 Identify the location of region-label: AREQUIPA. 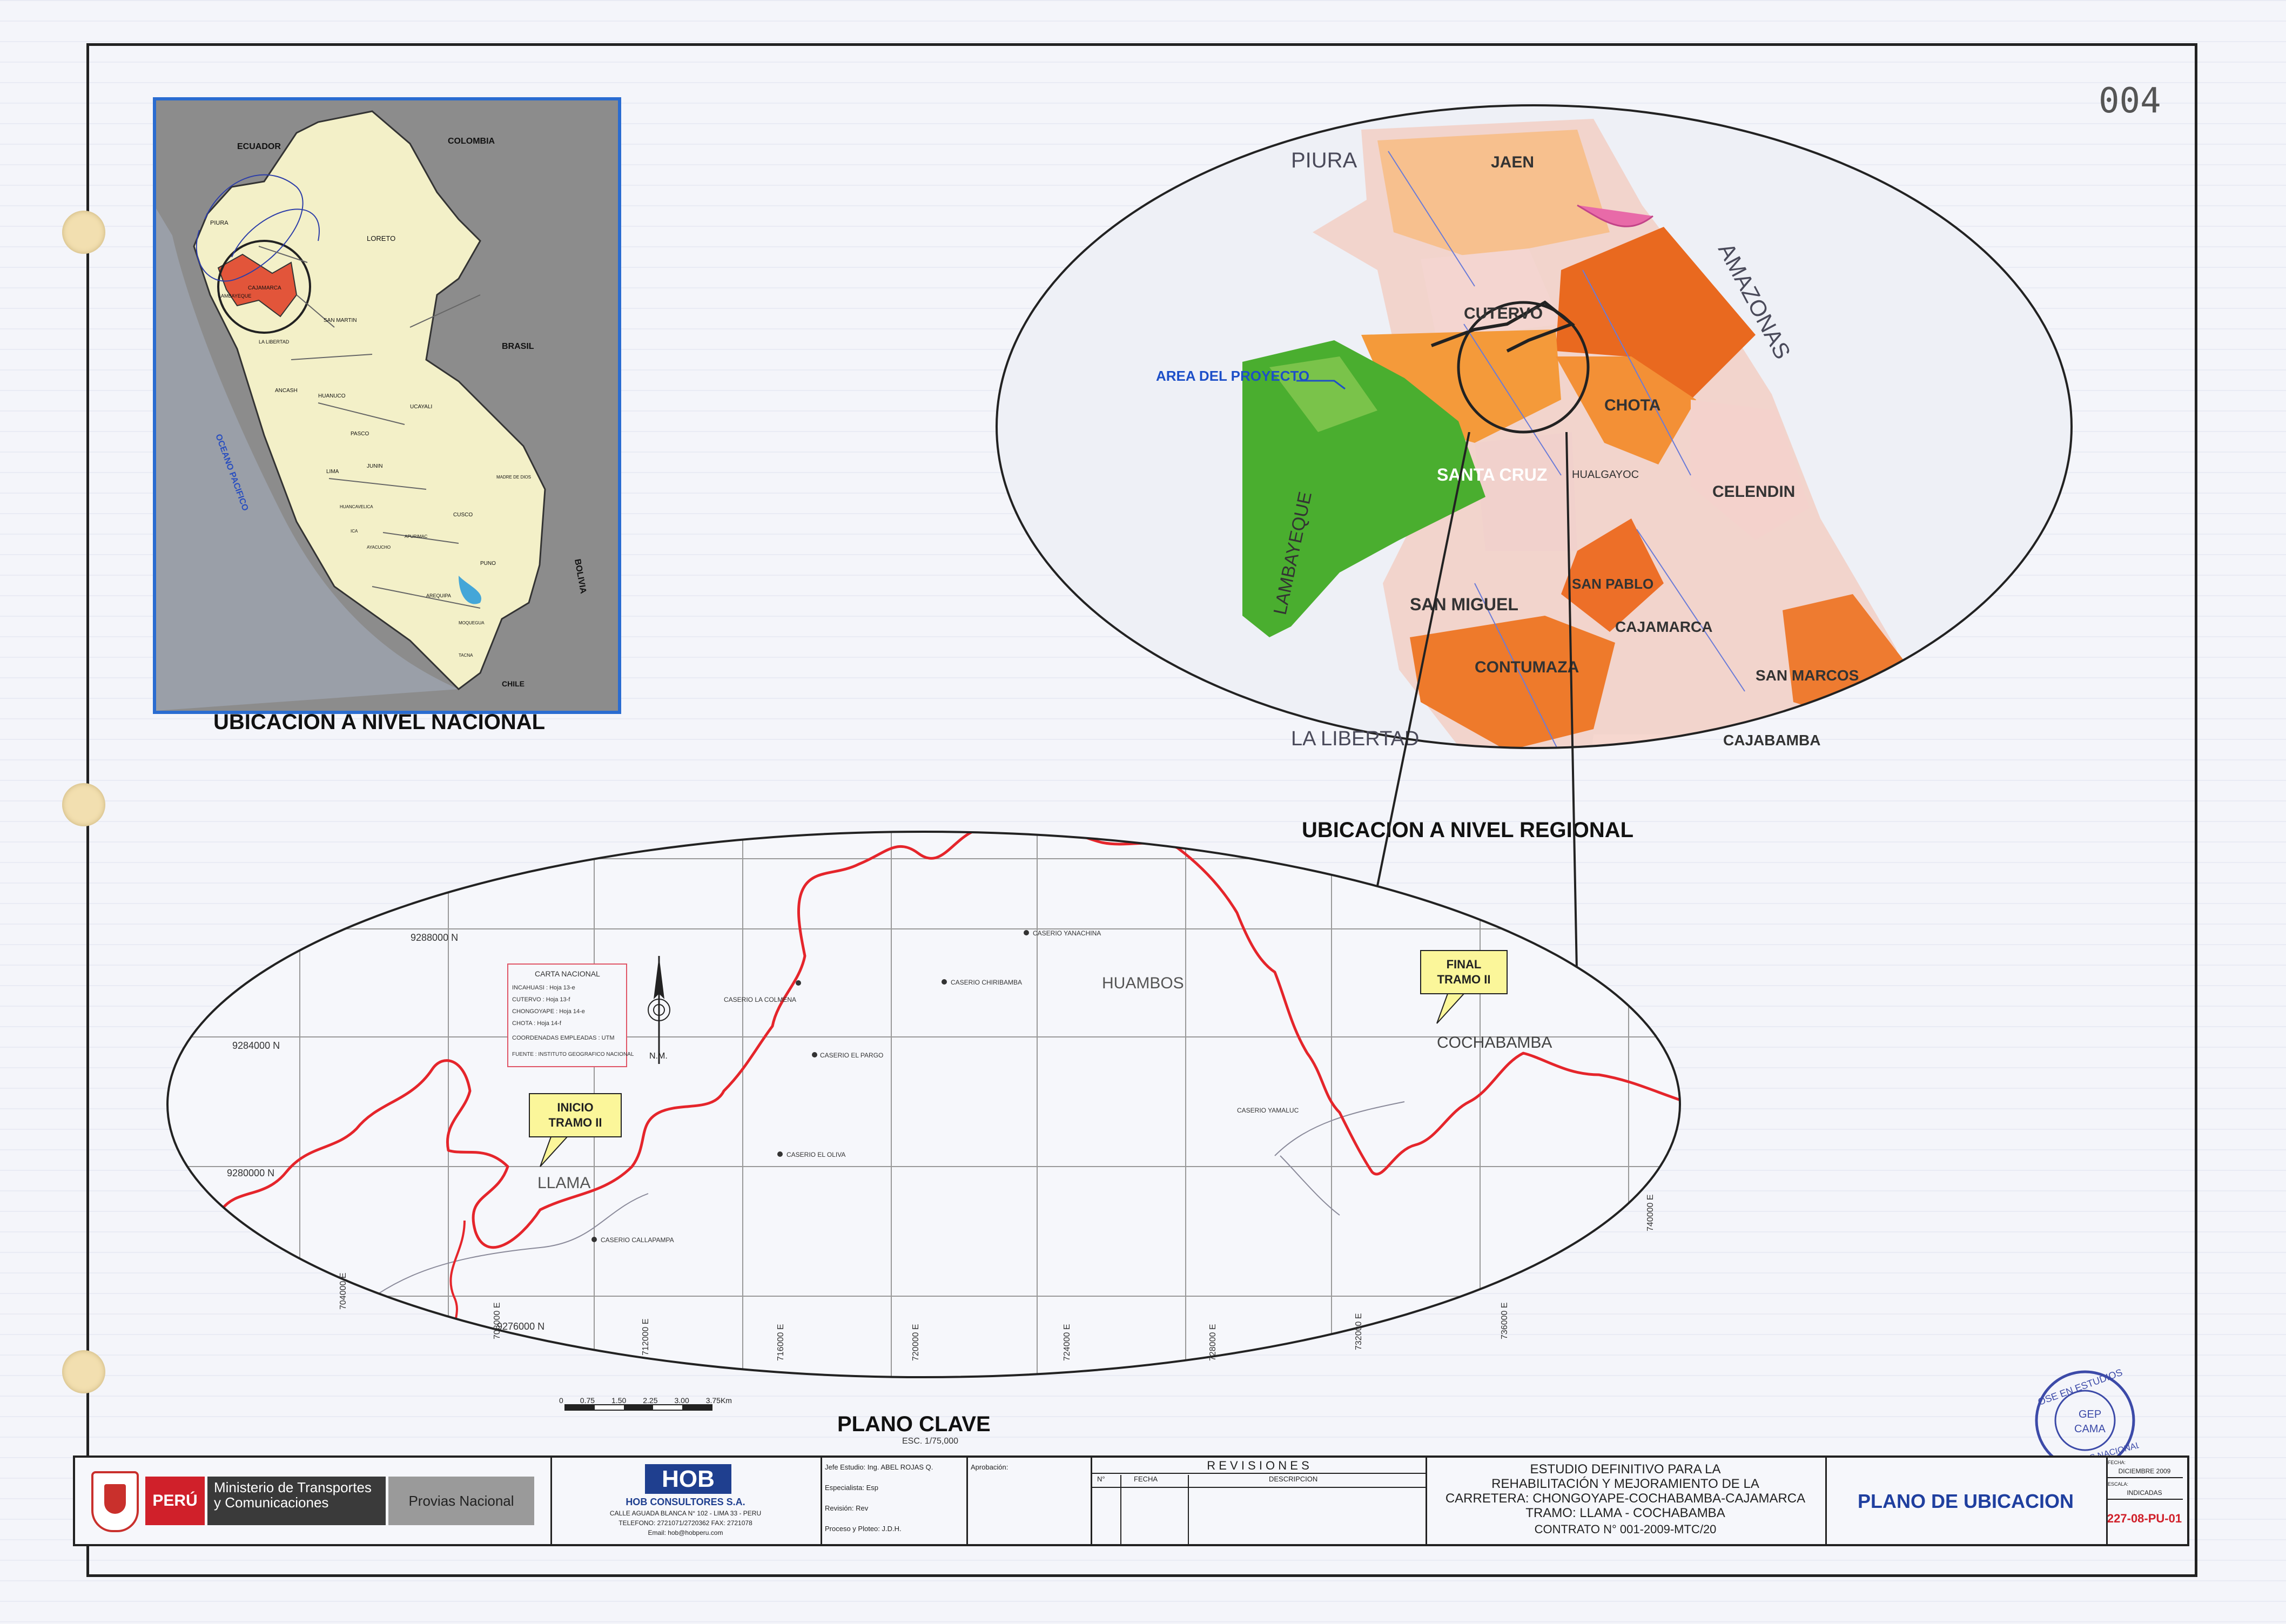
(438, 595).